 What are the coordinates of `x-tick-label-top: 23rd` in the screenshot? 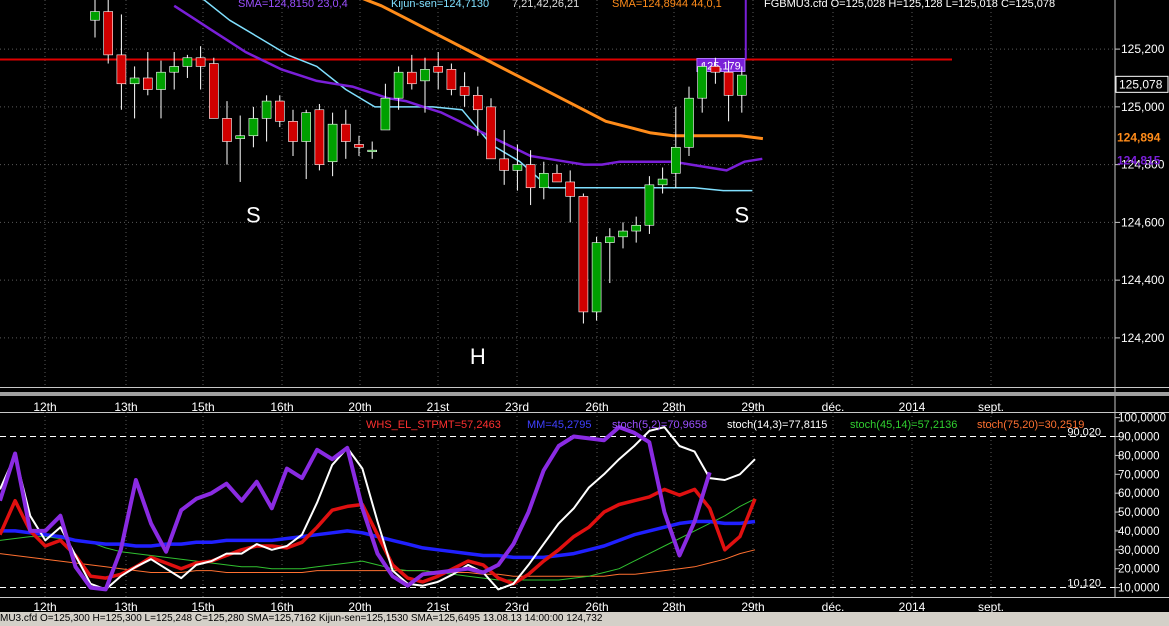 It's located at (517, 407).